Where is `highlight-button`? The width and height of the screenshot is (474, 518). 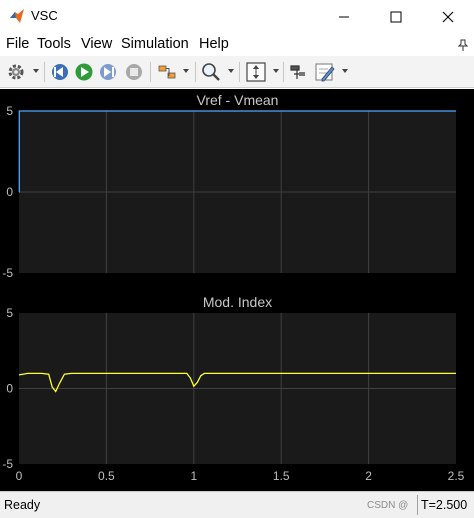 highlight-button is located at coordinates (167, 72).